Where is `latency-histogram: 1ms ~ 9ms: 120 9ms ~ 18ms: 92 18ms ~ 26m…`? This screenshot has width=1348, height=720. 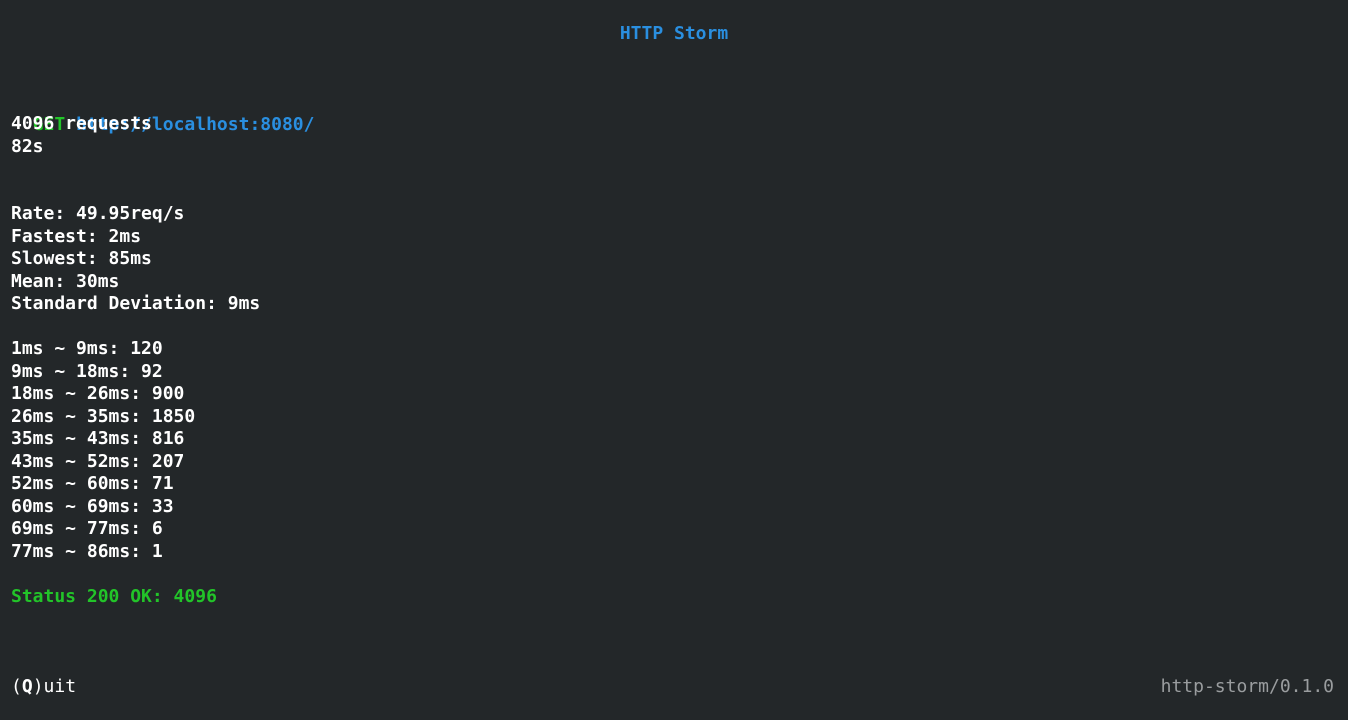 latency-histogram: 1ms ~ 9ms: 120 9ms ~ 18ms: 92 18ms ~ 26m… is located at coordinates (103, 450).